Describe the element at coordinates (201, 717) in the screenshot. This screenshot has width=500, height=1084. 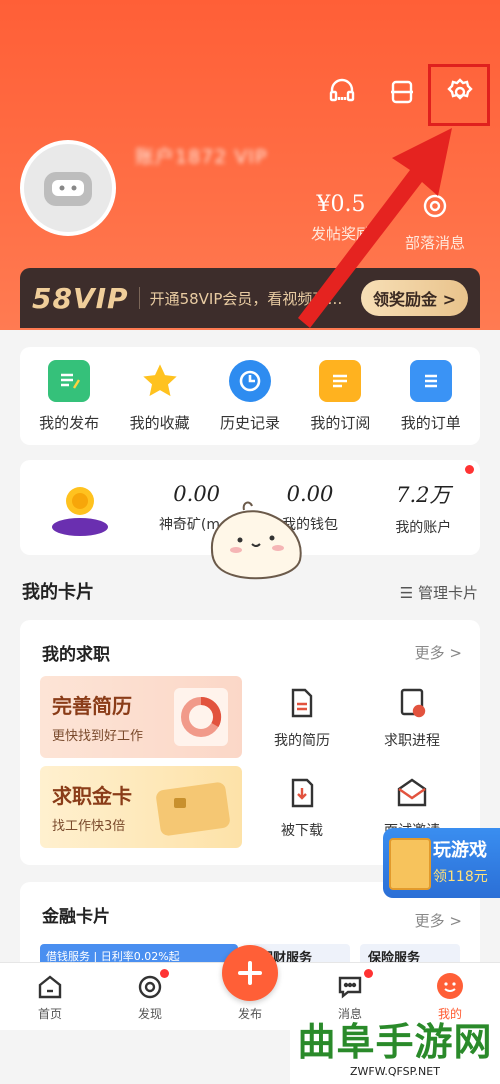
I see `resume-chart-icon` at that location.